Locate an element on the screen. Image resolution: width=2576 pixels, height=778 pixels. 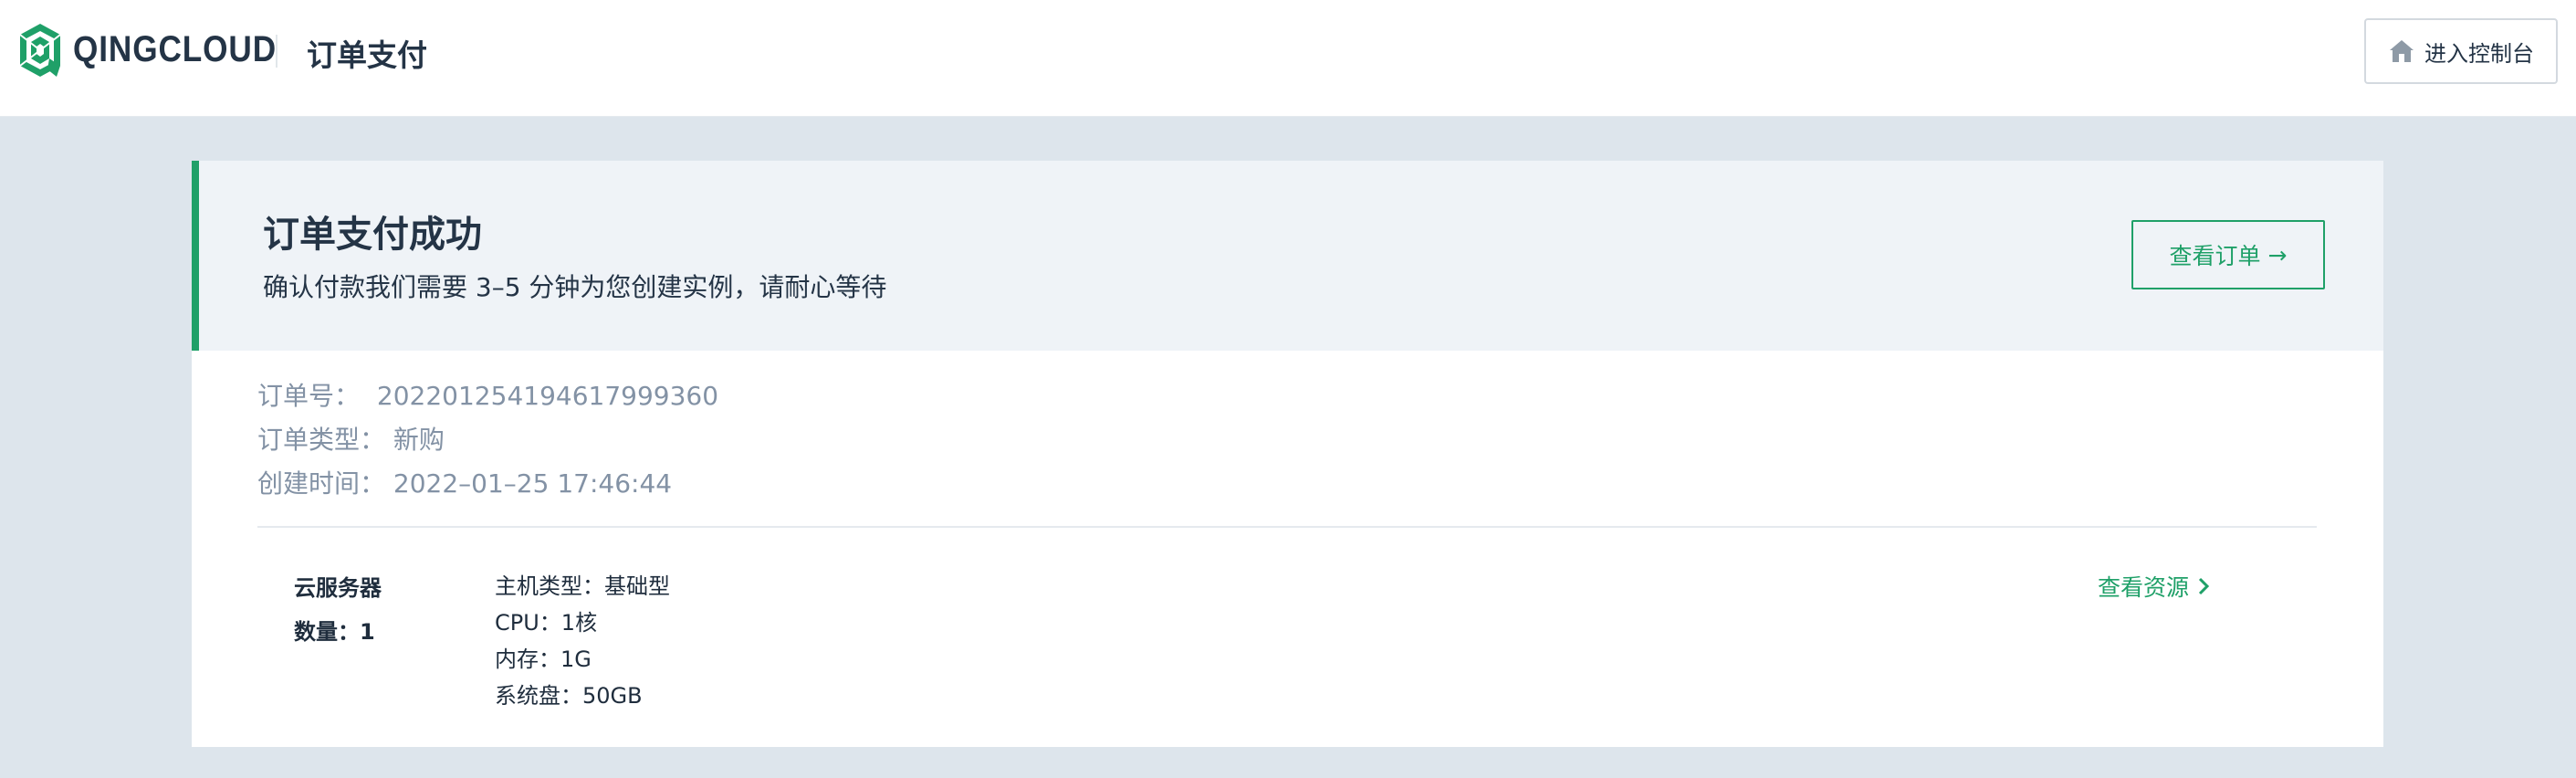
created-time-label: 创建时间： is located at coordinates (321, 483).